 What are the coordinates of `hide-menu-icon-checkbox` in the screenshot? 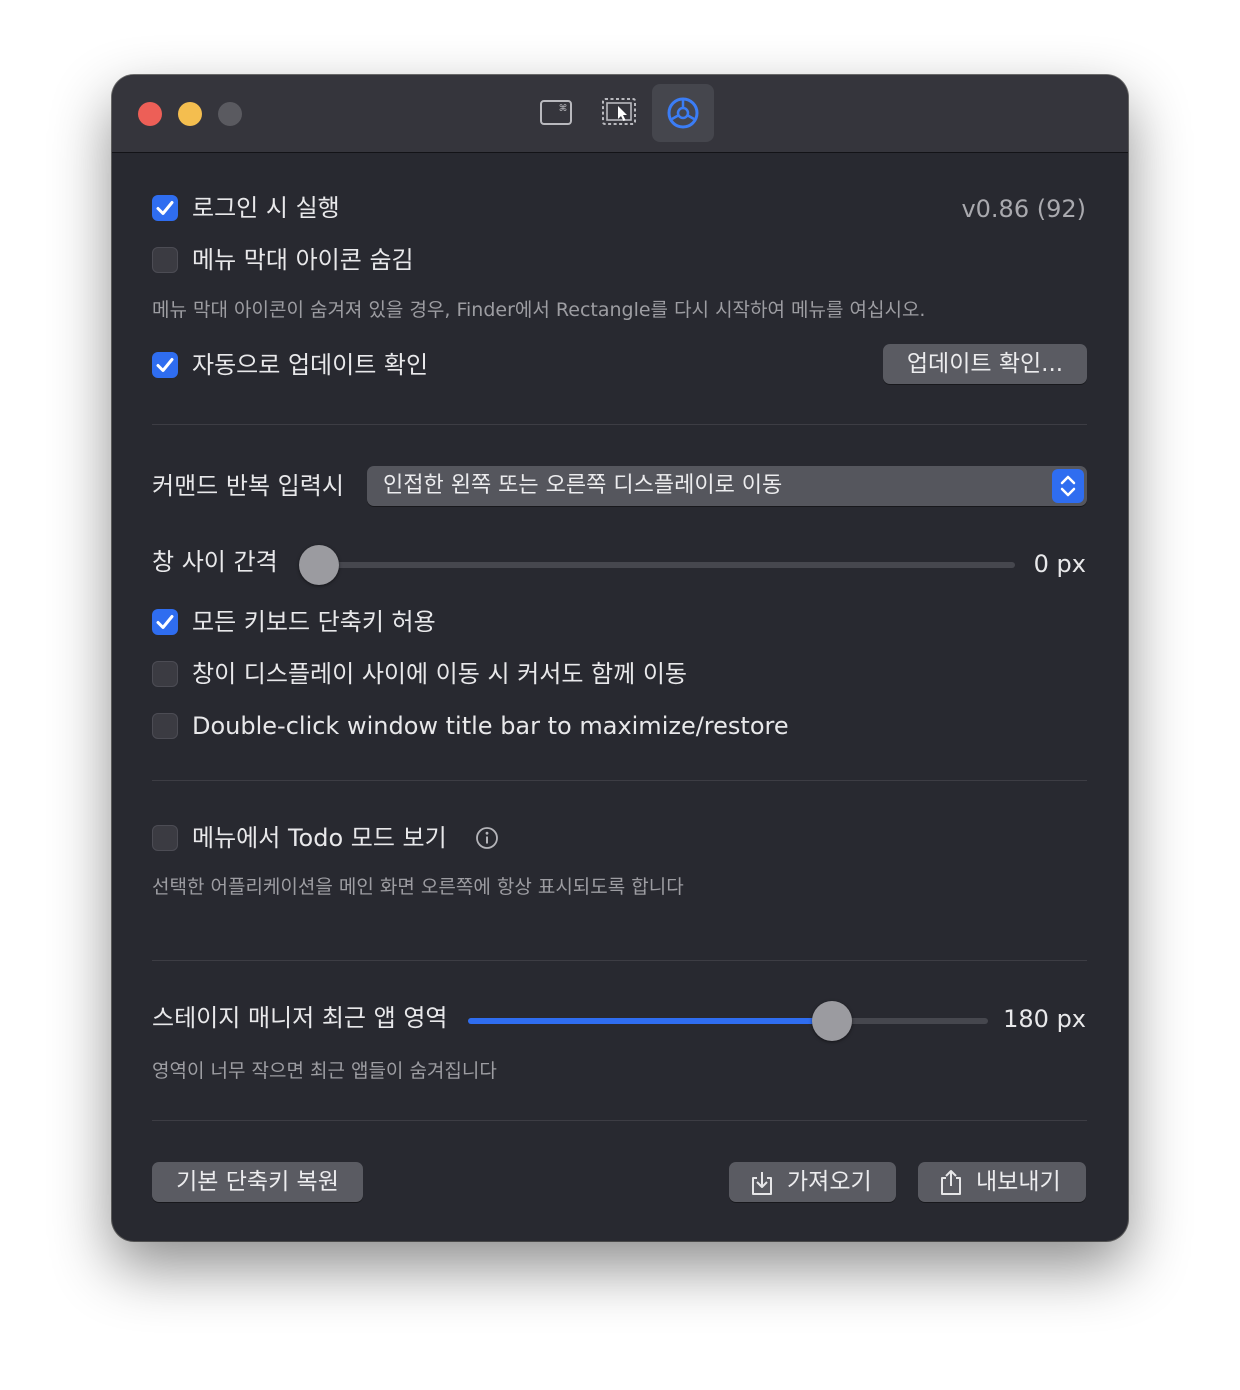 It's located at (165, 260).